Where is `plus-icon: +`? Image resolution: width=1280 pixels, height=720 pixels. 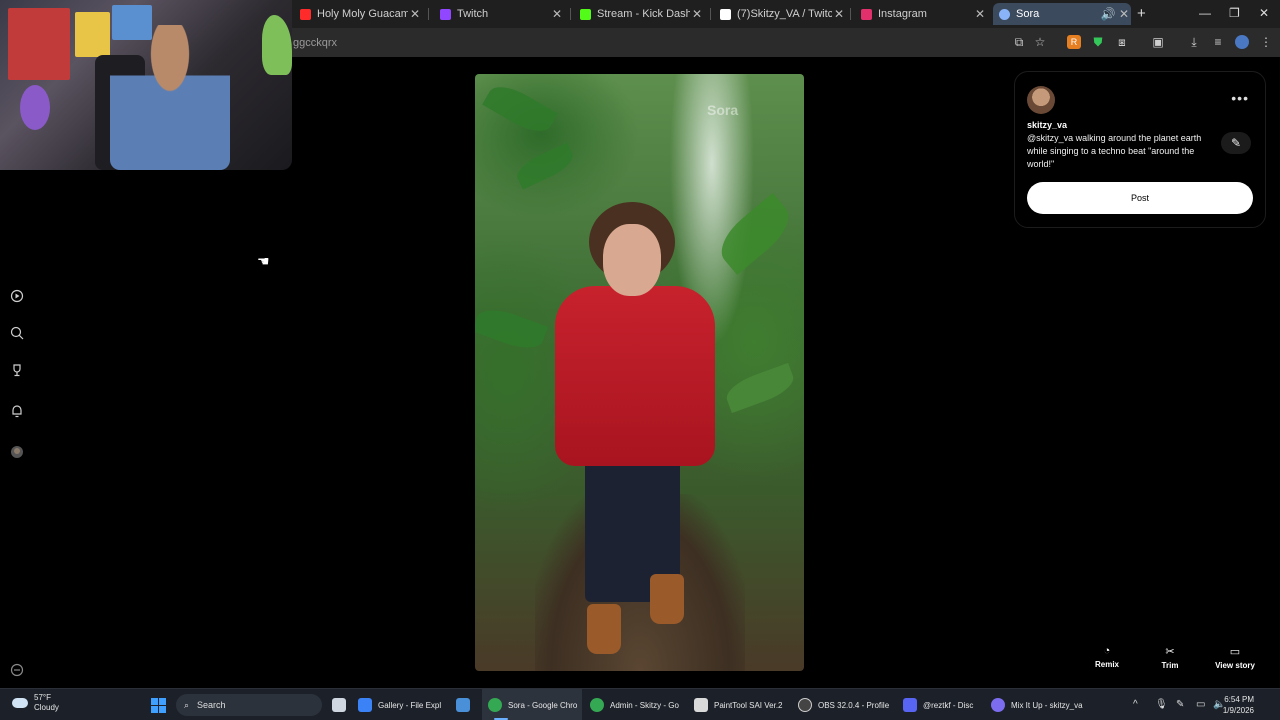
plus-icon: + is located at coordinates (1141, 13).